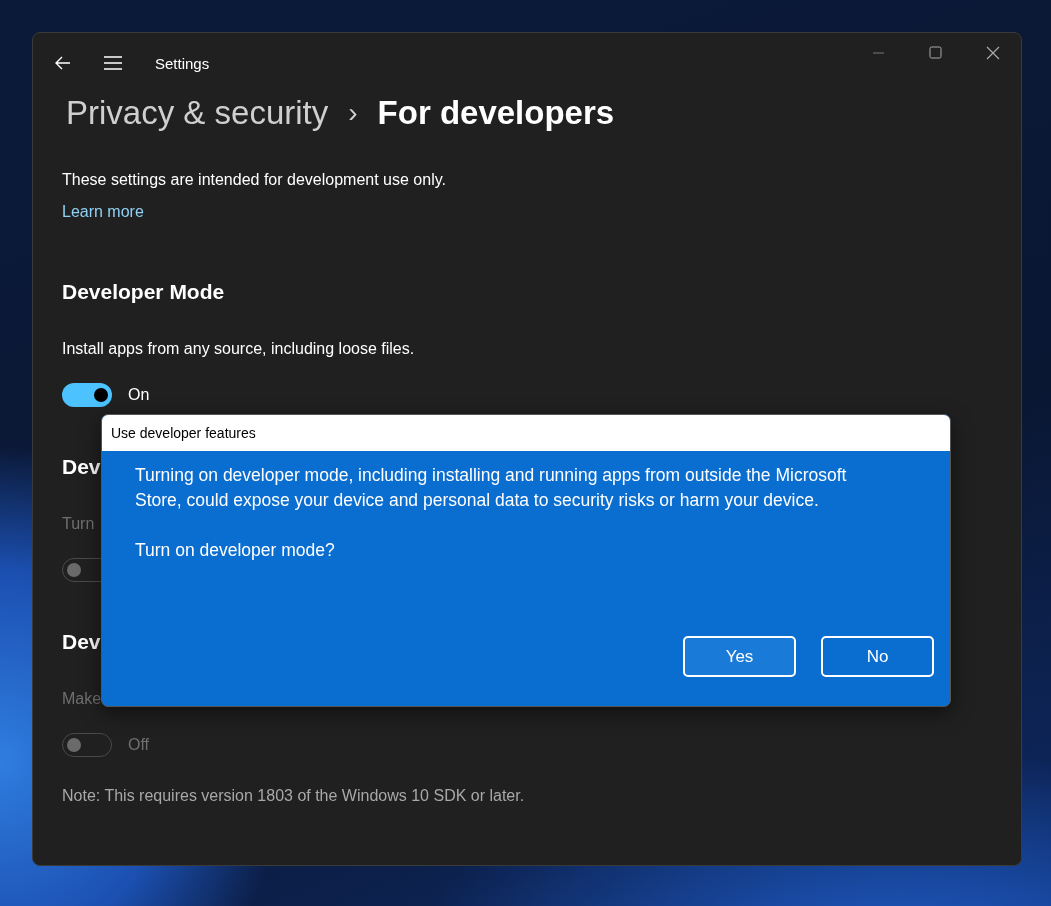 The height and width of the screenshot is (906, 1051). Describe the element at coordinates (139, 745) in the screenshot. I see `toggle-state-label: Off` at that location.